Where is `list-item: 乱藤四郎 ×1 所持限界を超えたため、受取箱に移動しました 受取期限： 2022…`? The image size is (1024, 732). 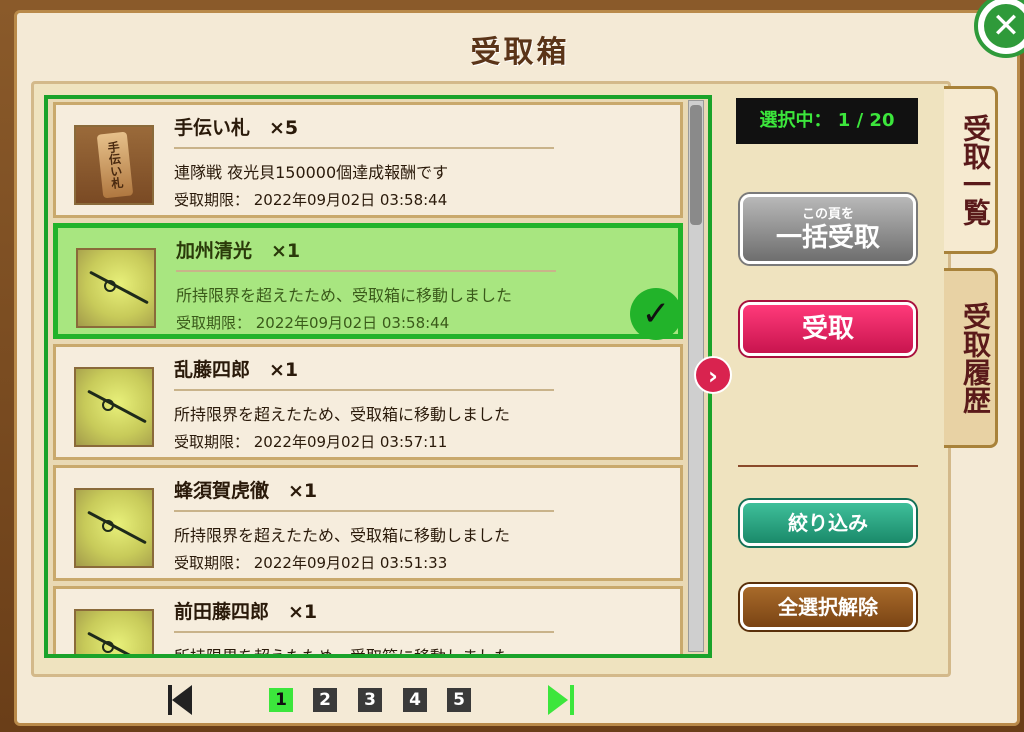
list-item: 乱藤四郎 ×1 所持限界を超えたため、受取箱に移動しました 受取期限： 2022… is located at coordinates (368, 402).